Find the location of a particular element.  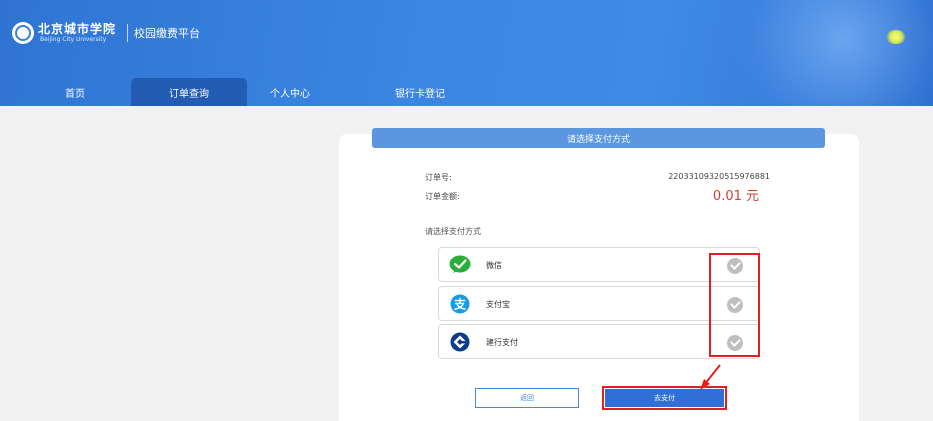

annotation-arrow-icon is located at coordinates (710, 377).